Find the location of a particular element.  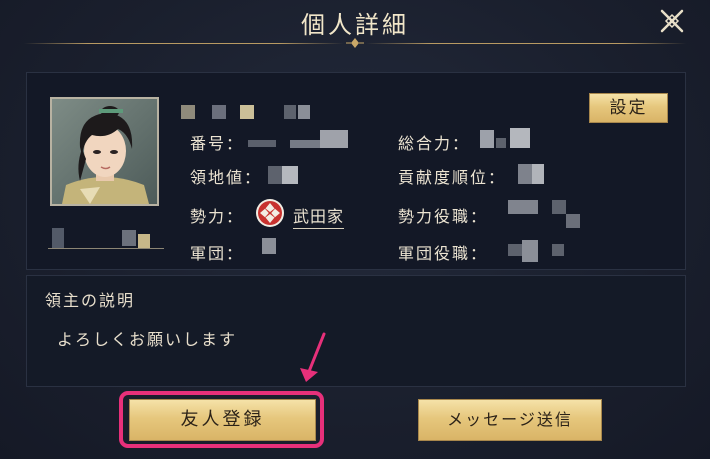

send-message-button-label: メッセージ送信 is located at coordinates (510, 419).